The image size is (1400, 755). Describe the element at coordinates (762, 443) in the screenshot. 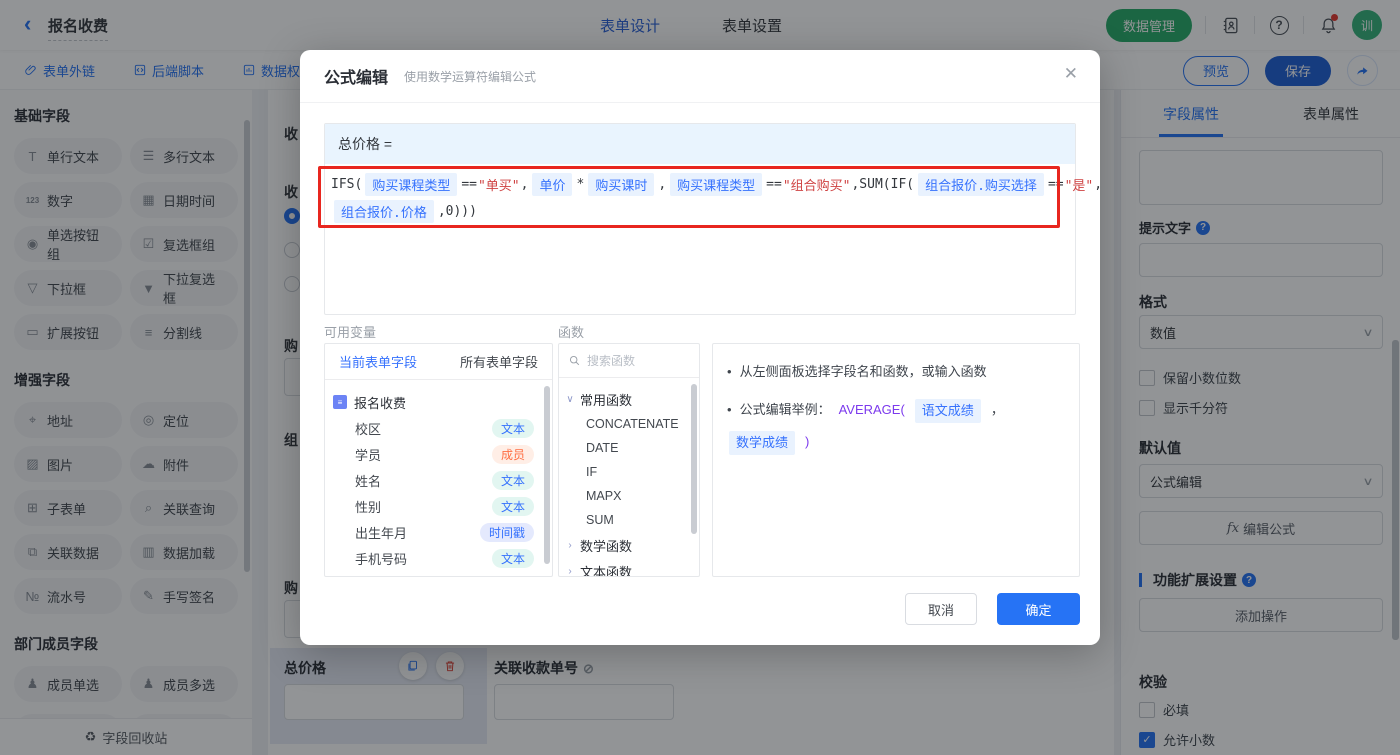

I see `example-field-chip: 数学成绩` at that location.